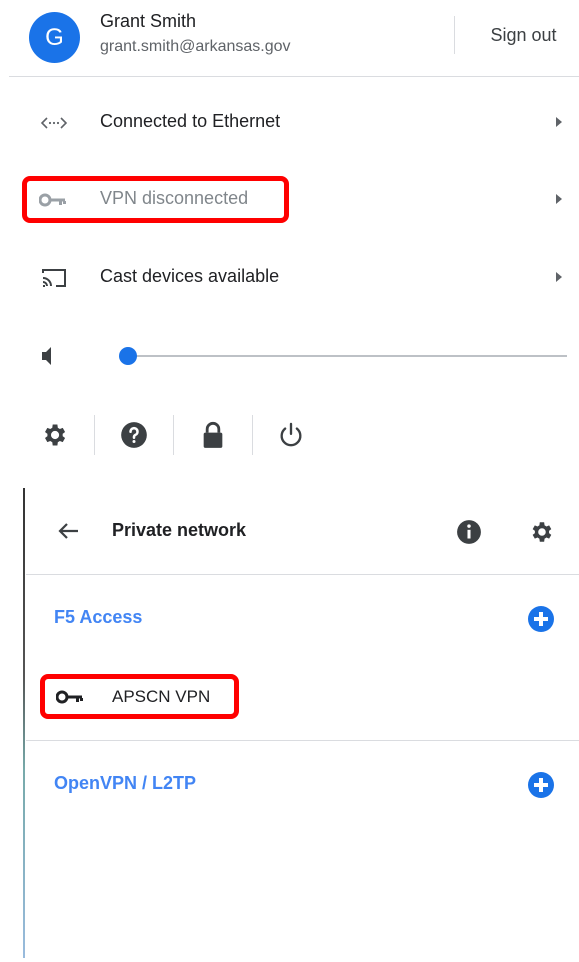 Image resolution: width=579 pixels, height=962 pixels. What do you see at coordinates (190, 276) in the screenshot?
I see `cast-status-label: Cast devices available` at bounding box center [190, 276].